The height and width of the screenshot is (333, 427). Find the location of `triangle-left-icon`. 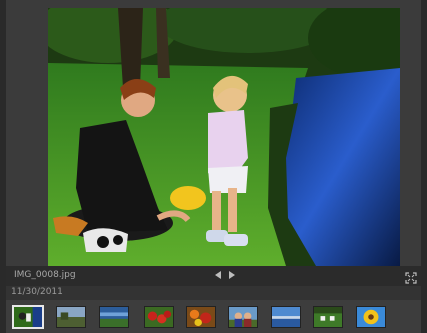

triangle-left-icon is located at coordinates (217, 274).